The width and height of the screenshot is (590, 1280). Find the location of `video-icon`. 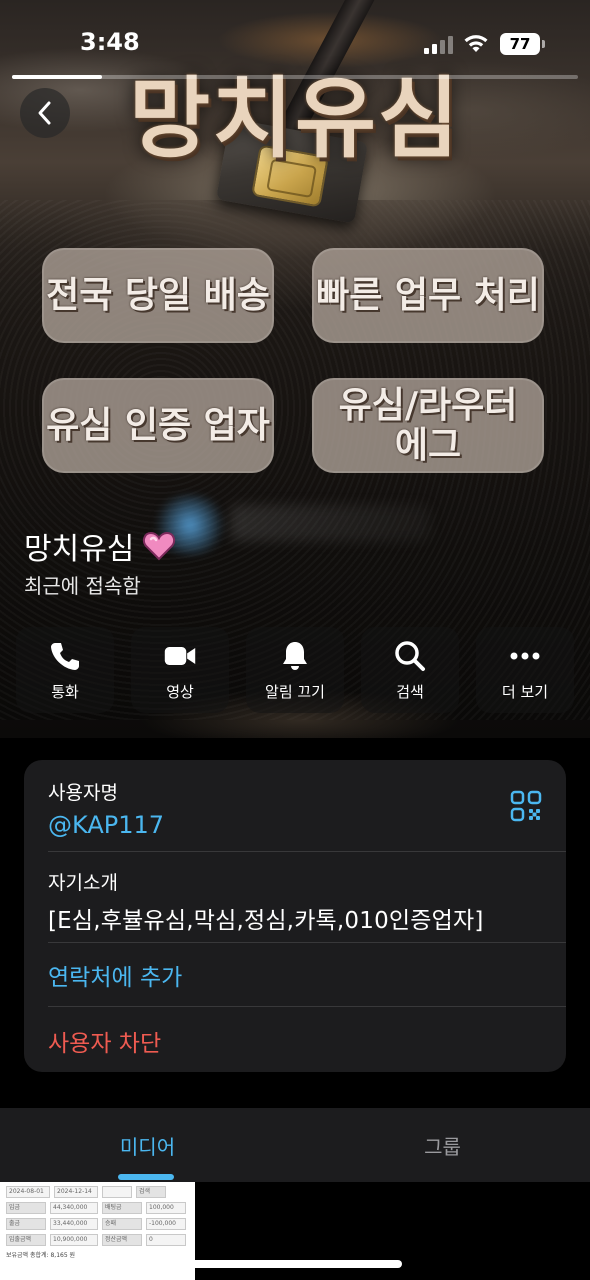

video-icon is located at coordinates (180, 655).